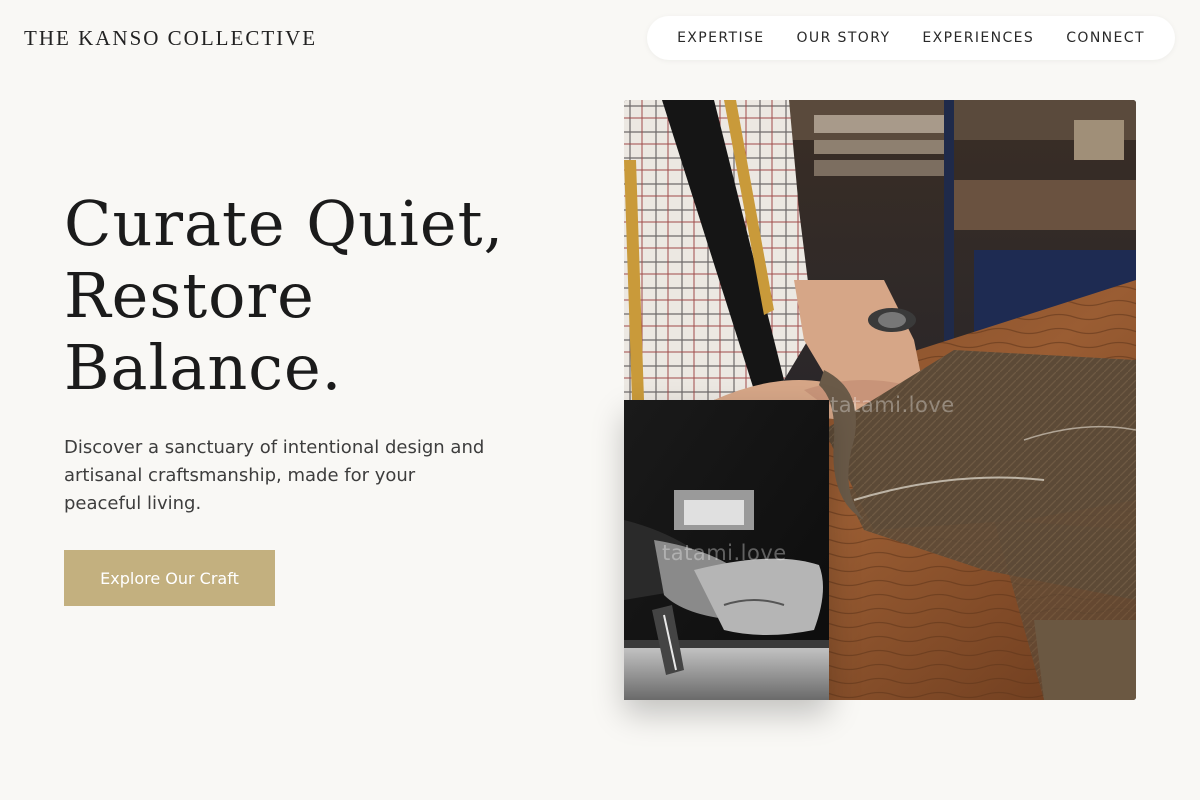  What do you see at coordinates (892, 405) in the screenshot?
I see `main-watermark: tatami.love` at bounding box center [892, 405].